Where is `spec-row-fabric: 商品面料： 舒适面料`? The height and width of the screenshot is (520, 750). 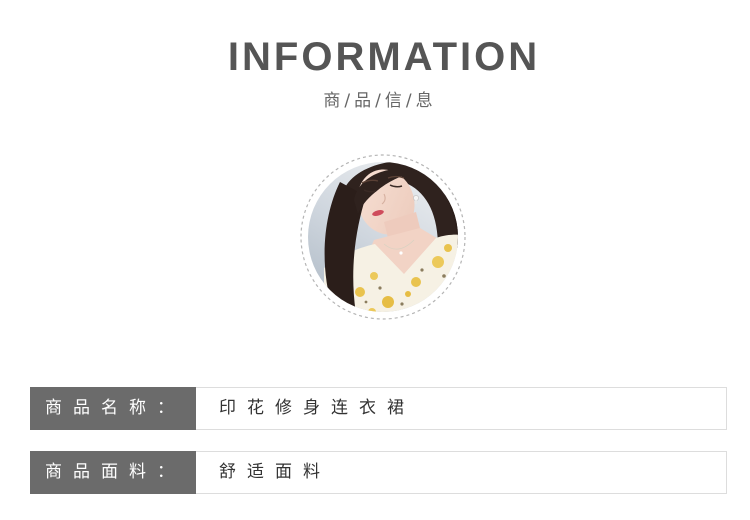
spec-row-fabric: 商品面料： 舒适面料 is located at coordinates (378, 472).